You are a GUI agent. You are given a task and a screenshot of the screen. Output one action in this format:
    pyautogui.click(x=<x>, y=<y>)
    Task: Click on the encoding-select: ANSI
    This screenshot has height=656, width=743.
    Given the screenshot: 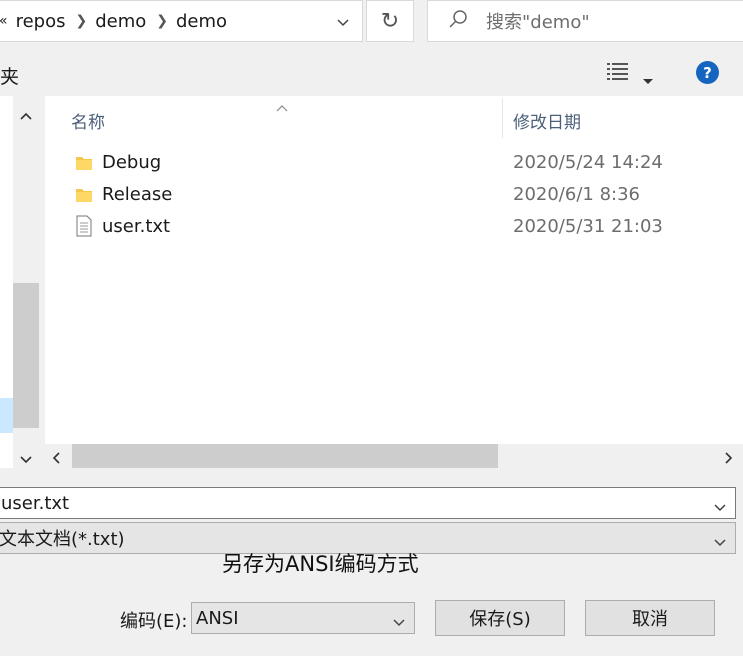 What is the action you would take?
    pyautogui.click(x=303, y=618)
    